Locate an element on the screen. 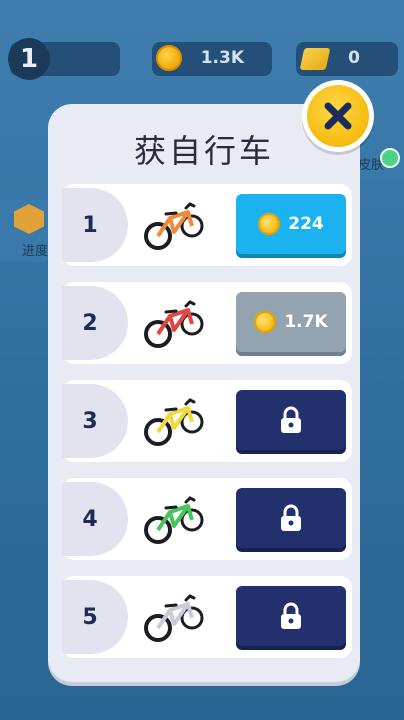 This screenshot has height=720, width=404. bike-row: 5 is located at coordinates (207, 617).